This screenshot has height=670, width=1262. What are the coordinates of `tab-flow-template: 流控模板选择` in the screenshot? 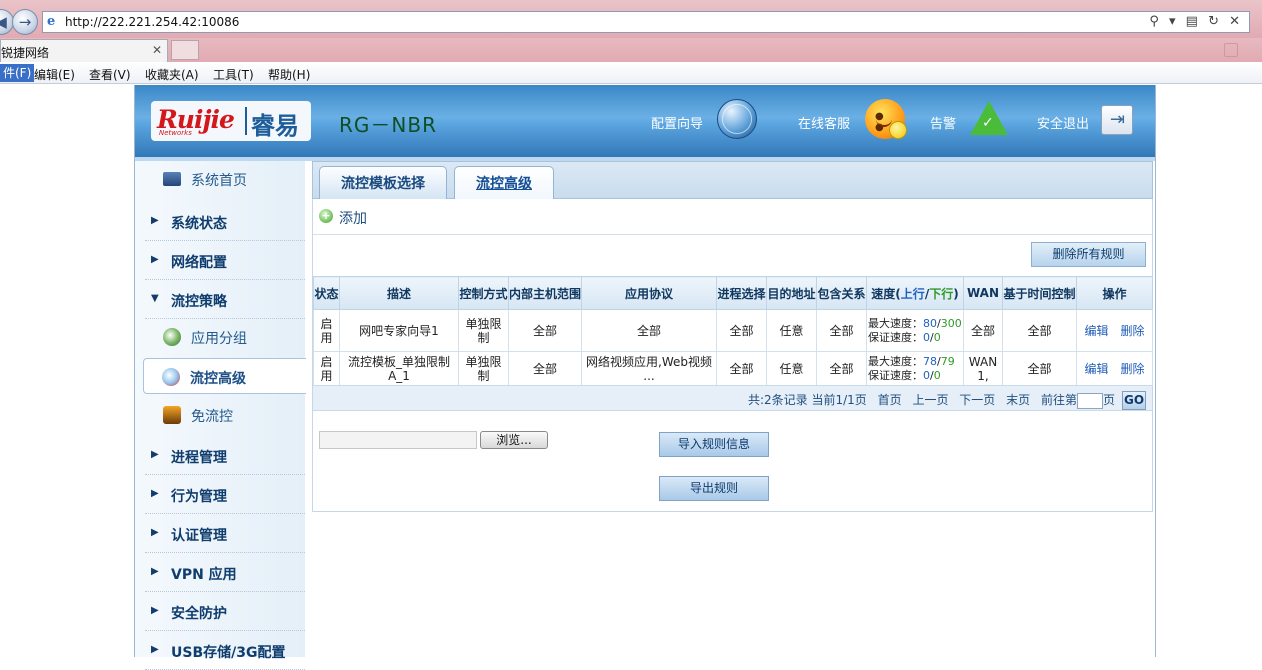 It's located at (383, 183).